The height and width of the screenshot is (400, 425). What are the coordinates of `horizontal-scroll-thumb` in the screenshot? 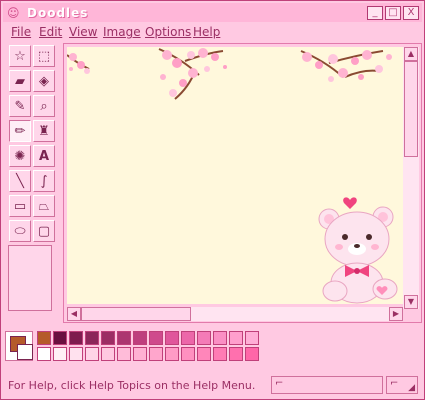 It's located at (136, 314).